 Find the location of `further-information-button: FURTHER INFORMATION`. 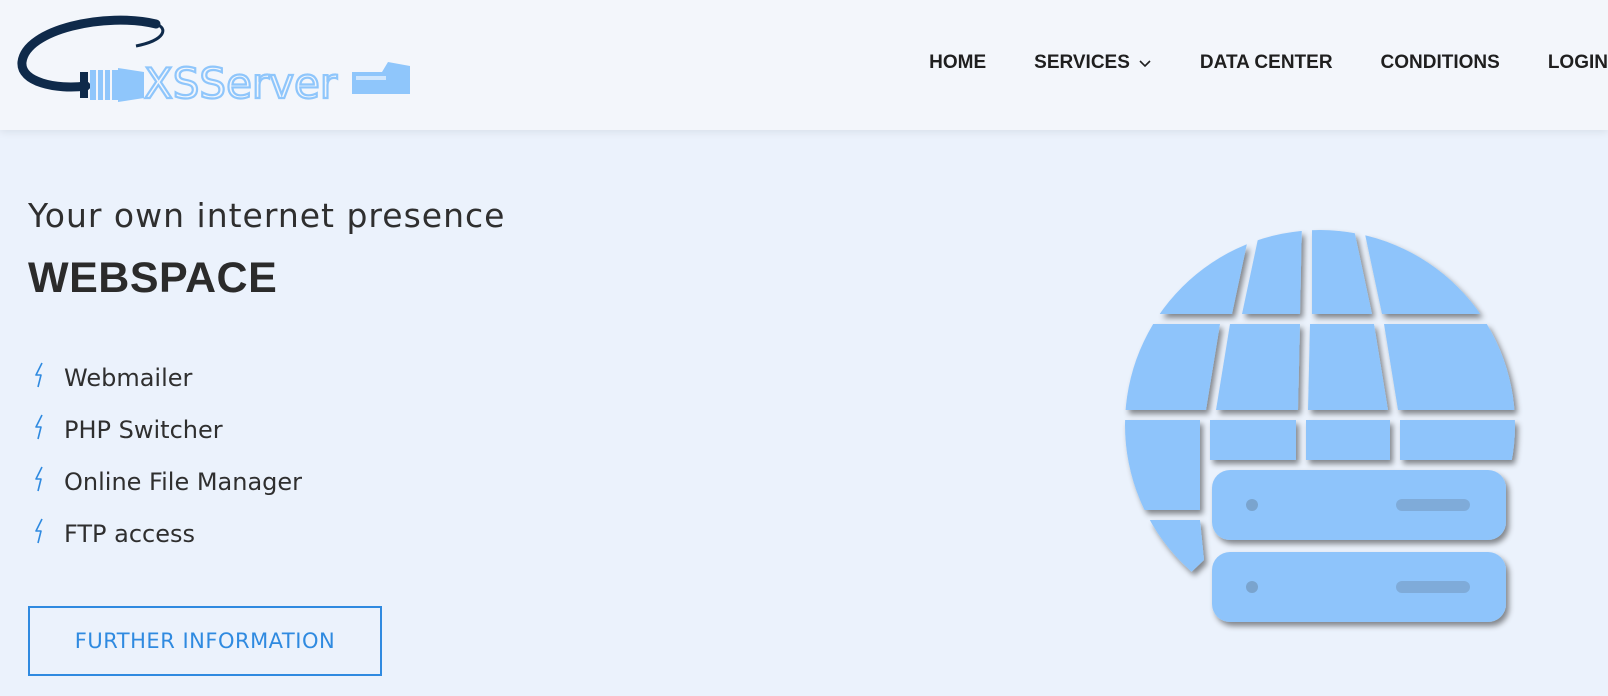

further-information-button: FURTHER INFORMATION is located at coordinates (205, 641).